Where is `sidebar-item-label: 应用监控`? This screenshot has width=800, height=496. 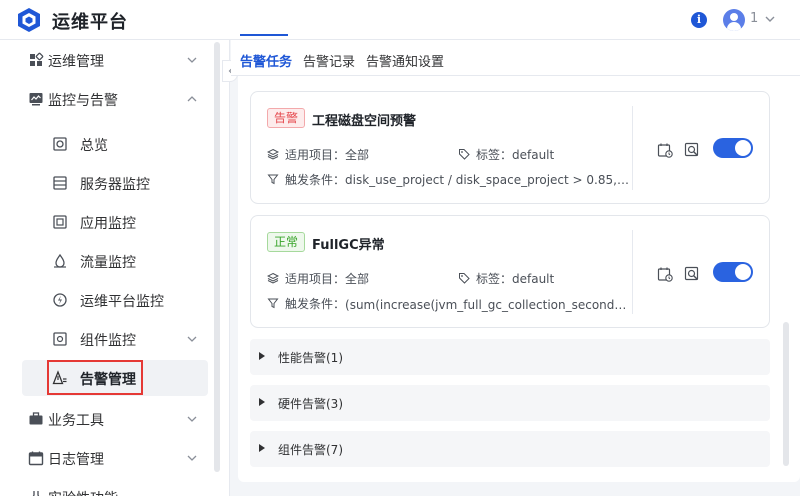
sidebar-item-label: 应用监控 is located at coordinates (108, 224).